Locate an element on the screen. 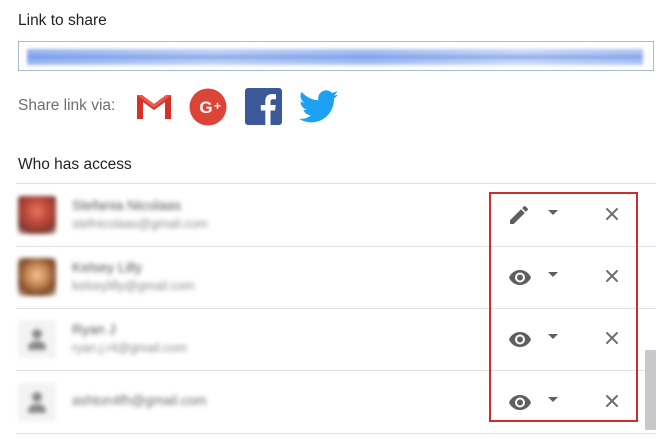  svg-text: G is located at coordinates (205, 107).